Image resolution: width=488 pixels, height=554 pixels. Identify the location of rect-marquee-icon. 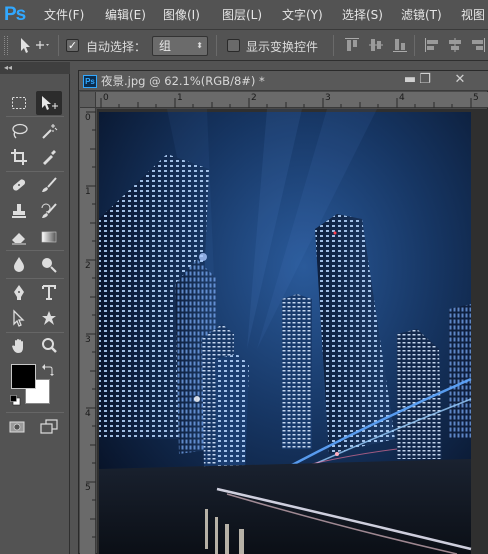
(19, 103).